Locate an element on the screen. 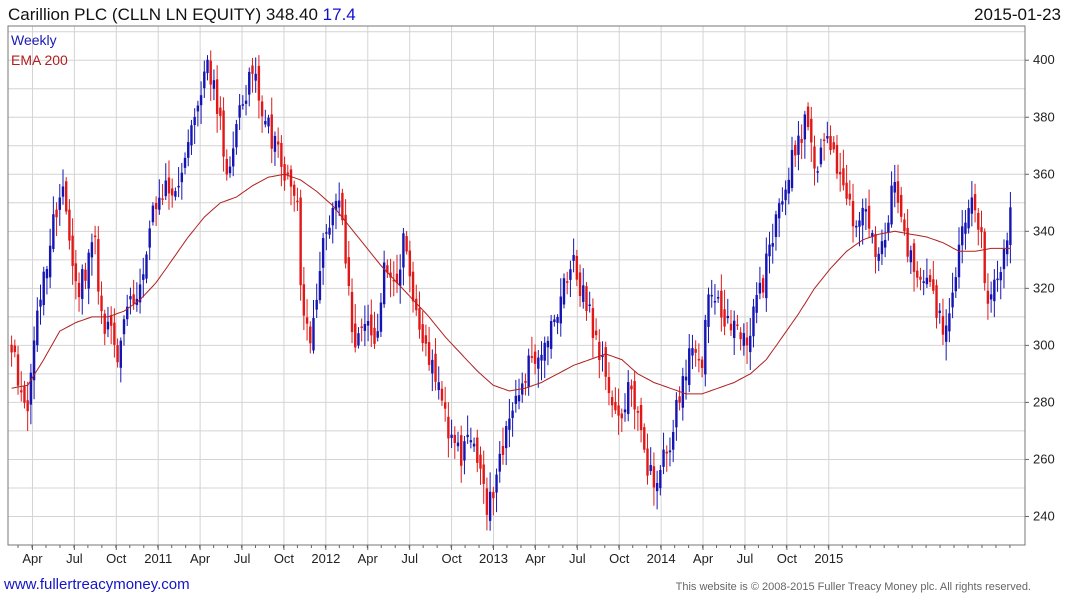 This screenshot has width=1075, height=600. website-link: www.fullertreacymoney.com is located at coordinates (97, 584).